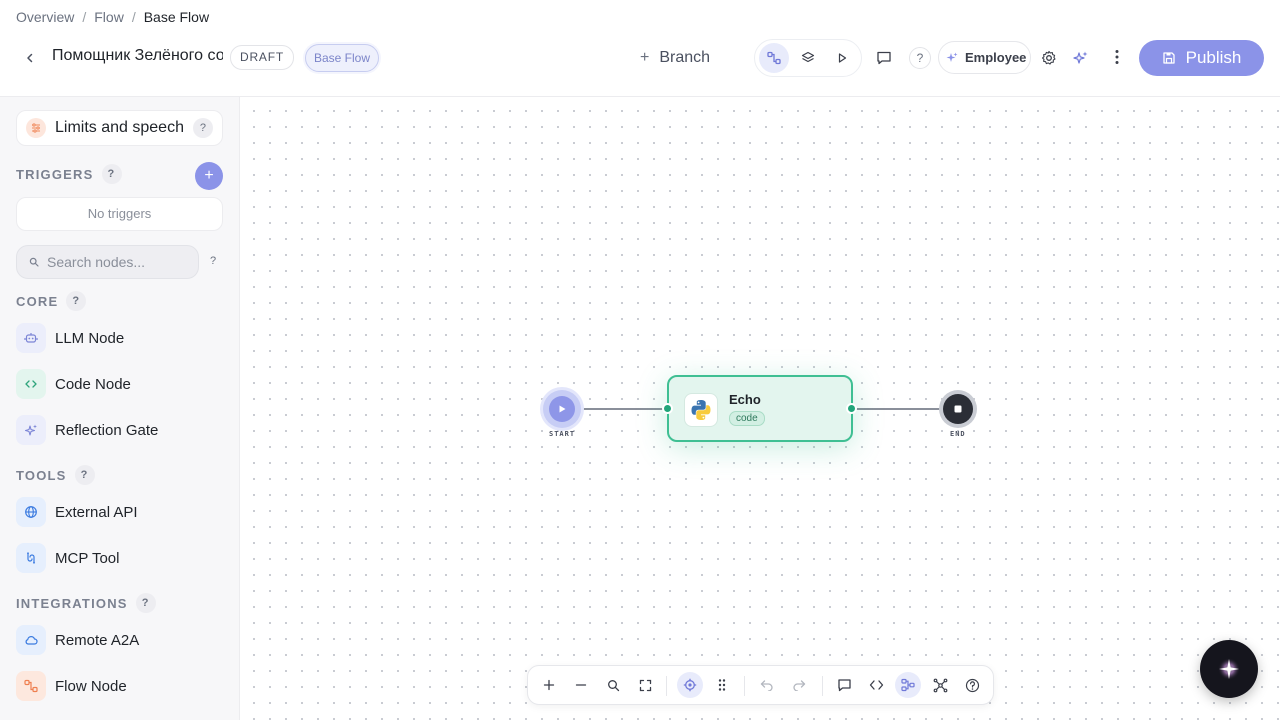  I want to click on palette-item-mcp-tool: MCP Tool, so click(119, 558).